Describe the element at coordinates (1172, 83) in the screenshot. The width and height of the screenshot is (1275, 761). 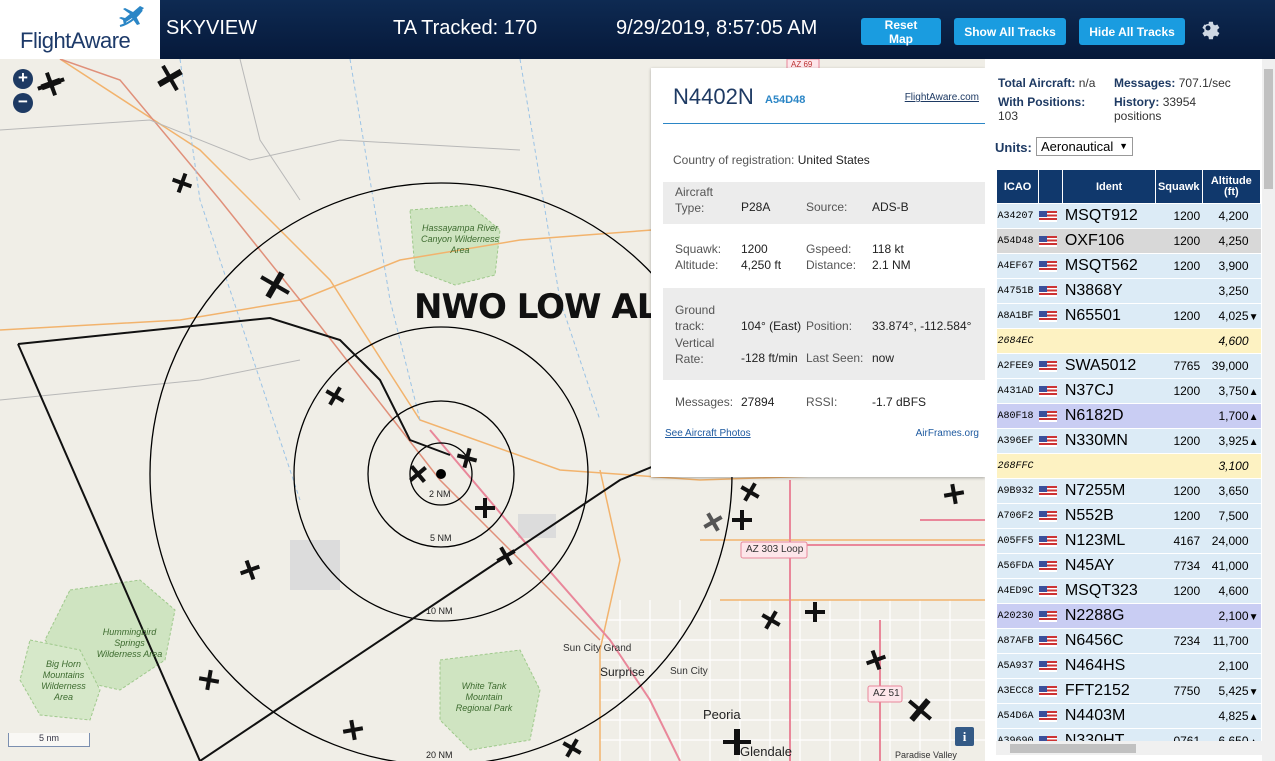
I see `messages-rate: Messages: 707.1/sec` at that location.